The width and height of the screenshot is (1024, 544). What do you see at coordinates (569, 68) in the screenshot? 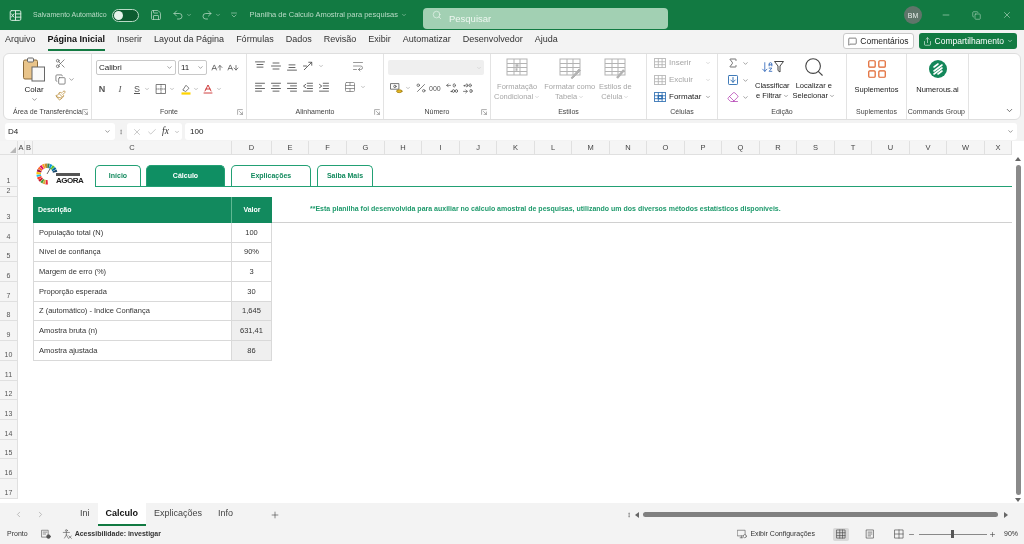
I see `format-as-table-icon` at bounding box center [569, 68].